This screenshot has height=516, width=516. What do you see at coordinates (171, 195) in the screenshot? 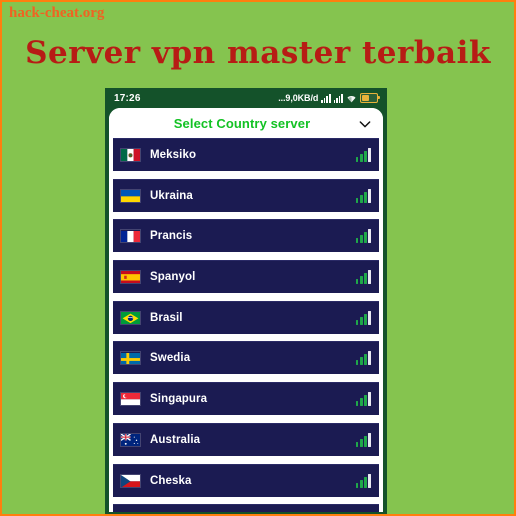
I see `country-name: Ukraina` at bounding box center [171, 195].